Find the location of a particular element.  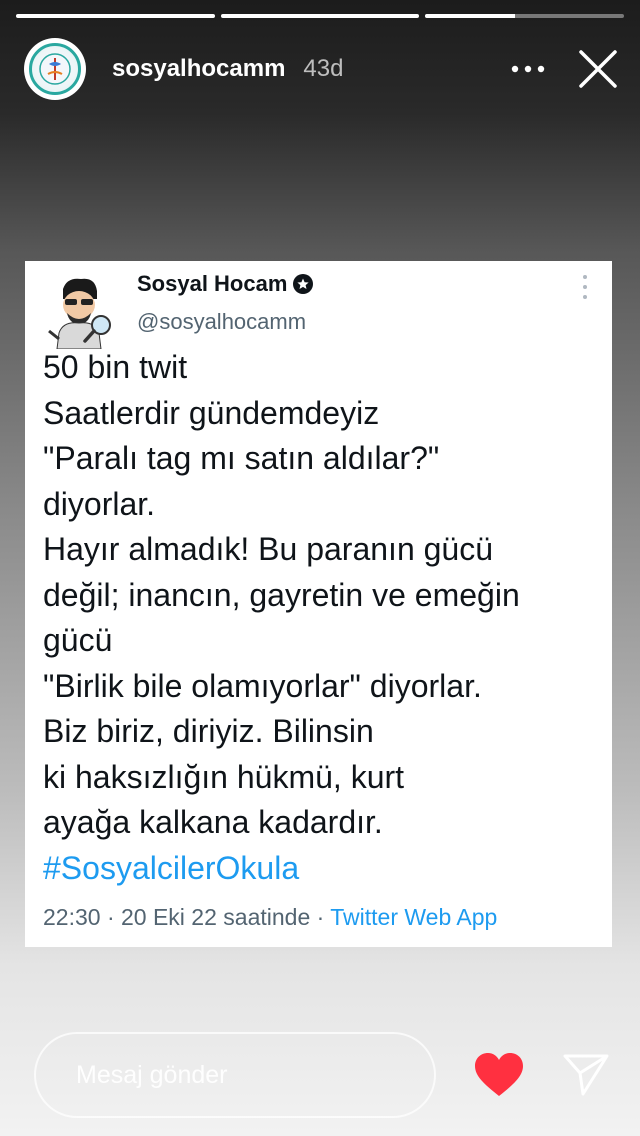

school-logo-icon is located at coordinates (55, 69).